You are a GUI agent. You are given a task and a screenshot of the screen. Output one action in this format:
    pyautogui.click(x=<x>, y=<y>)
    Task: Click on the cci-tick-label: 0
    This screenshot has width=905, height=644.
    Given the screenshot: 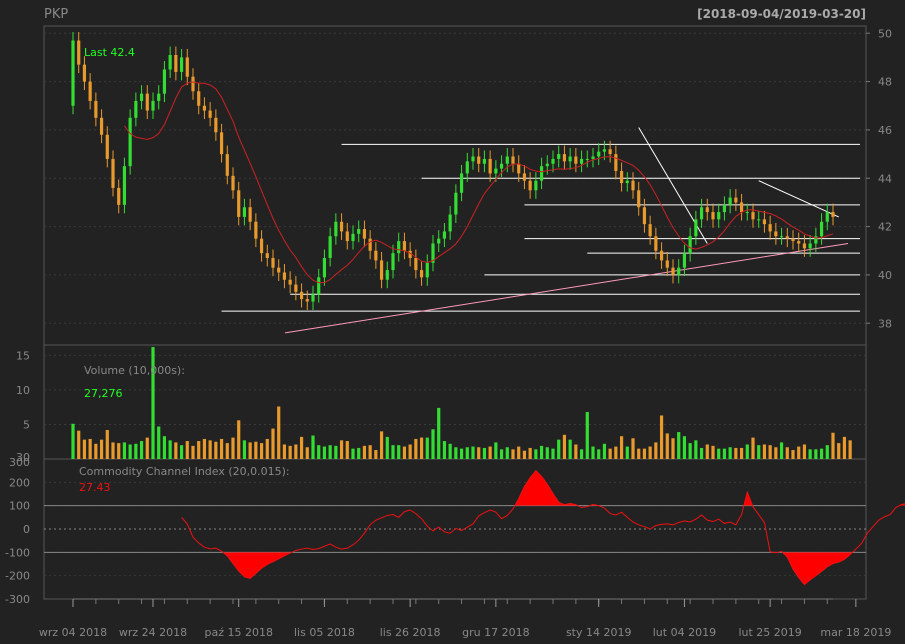 What is the action you would take?
    pyautogui.click(x=26, y=529)
    